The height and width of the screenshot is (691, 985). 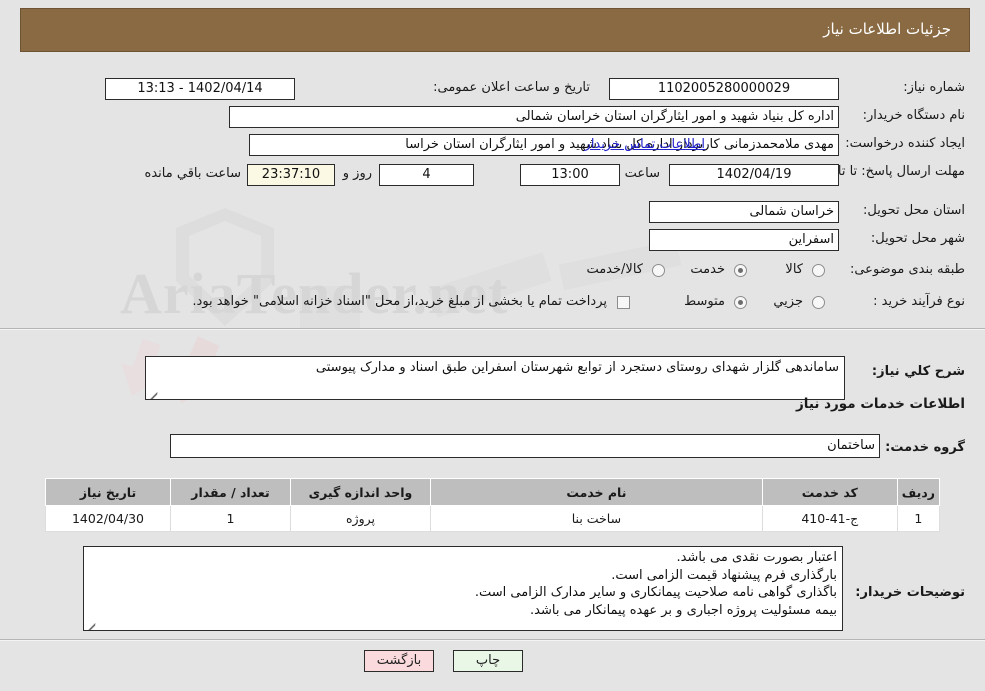 What do you see at coordinates (399, 661) in the screenshot?
I see `back-button: بازگشت` at bounding box center [399, 661].